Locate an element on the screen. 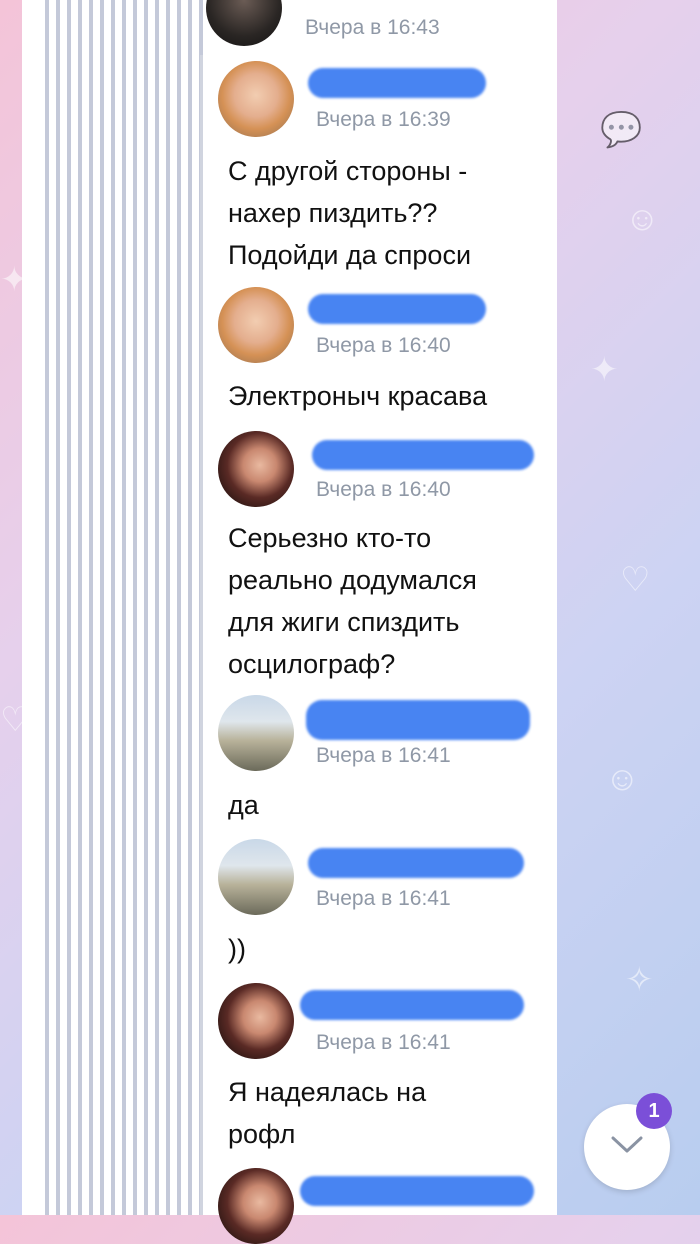 This screenshot has width=700, height=1244. message-text: Электроныч красава is located at coordinates (358, 396).